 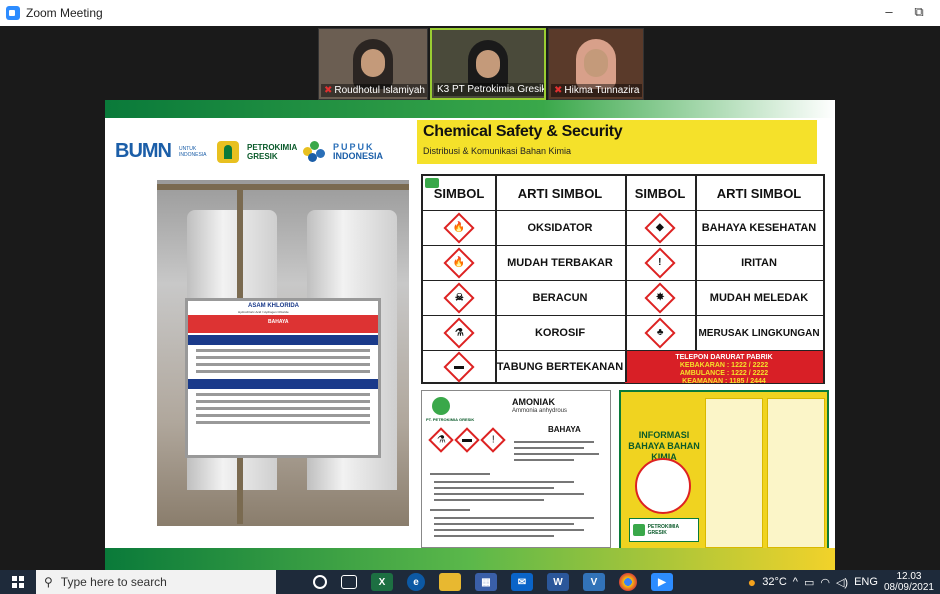 What do you see at coordinates (560, 298) in the screenshot?
I see `table-cell: BERACUN` at bounding box center [560, 298].